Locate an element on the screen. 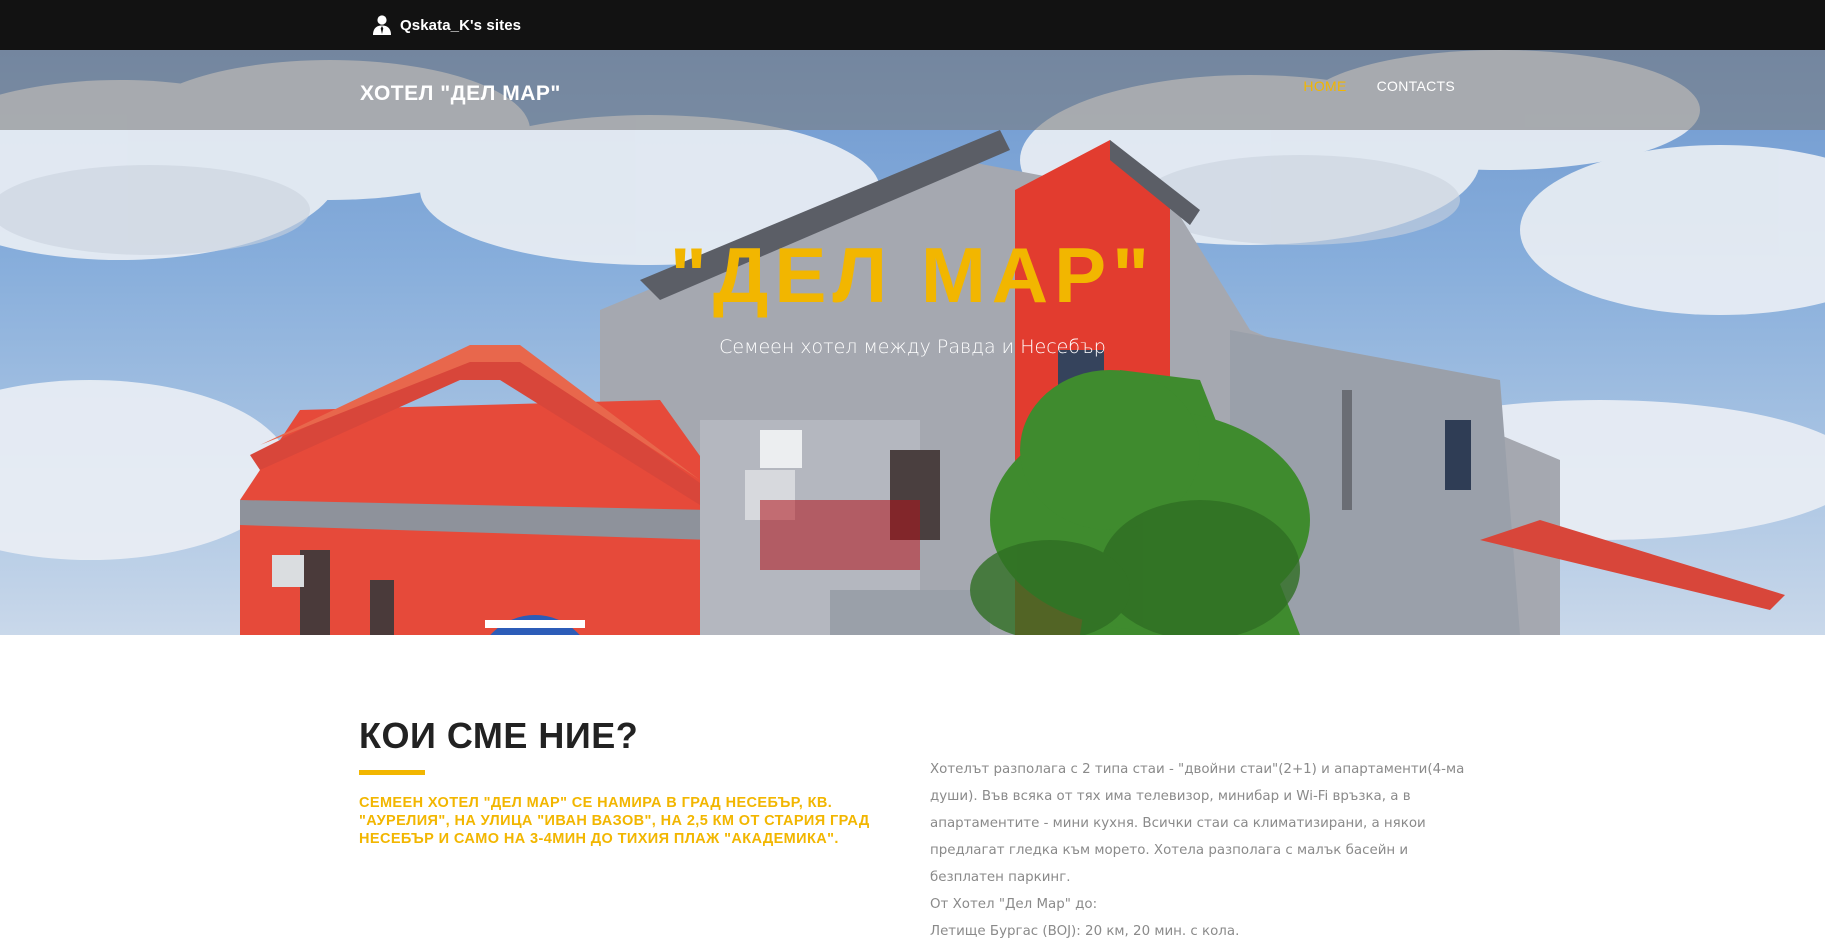 The image size is (1825, 945). hero-subtitle: Семеен хотел между Равда и Несебър is located at coordinates (912, 347).